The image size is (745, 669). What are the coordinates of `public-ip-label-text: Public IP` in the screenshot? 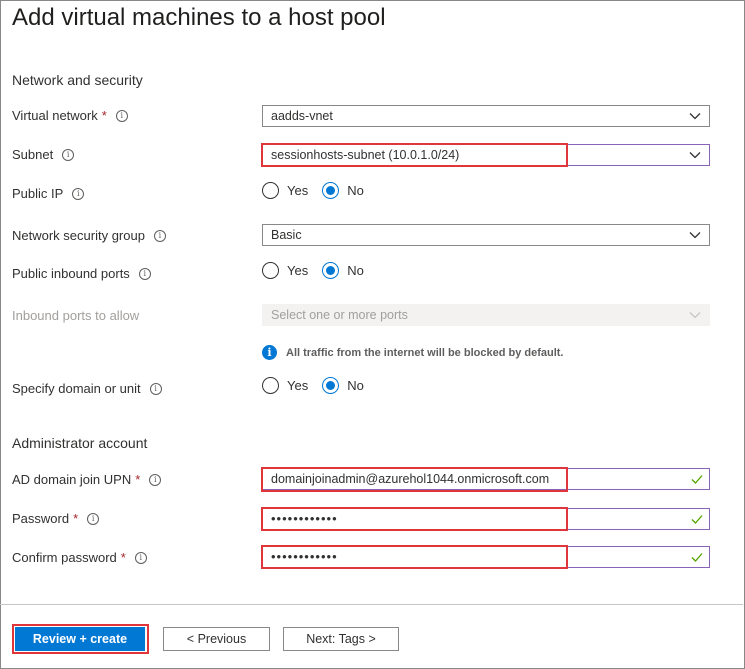 It's located at (38, 193).